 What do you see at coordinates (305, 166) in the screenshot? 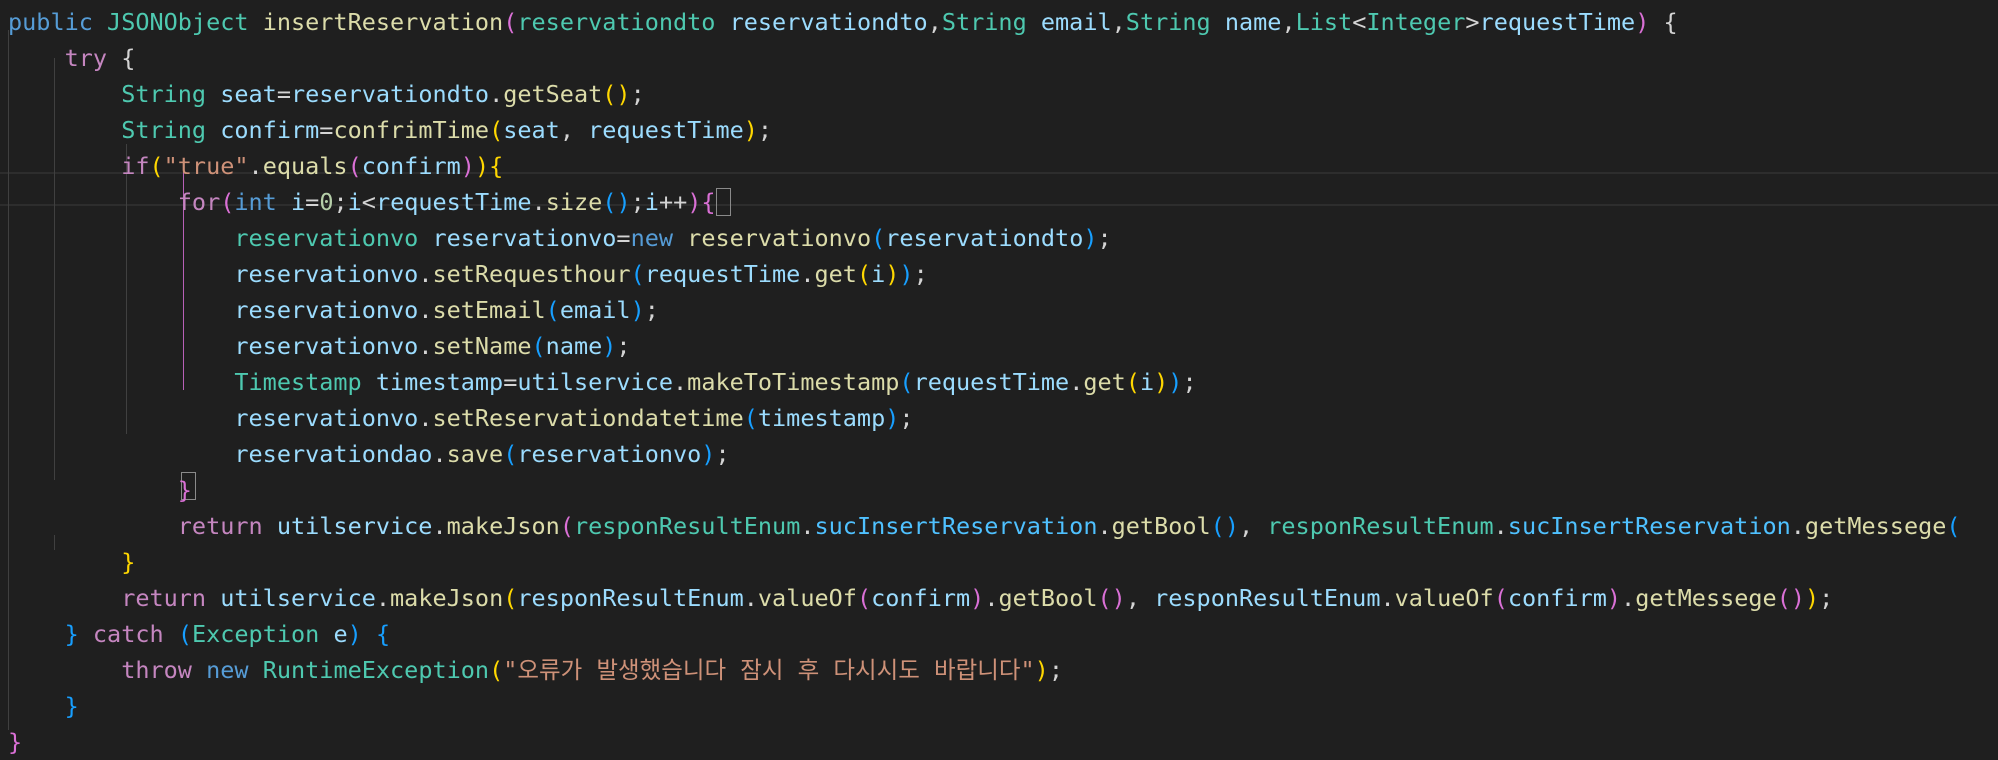
I see `code-token: equals` at bounding box center [305, 166].